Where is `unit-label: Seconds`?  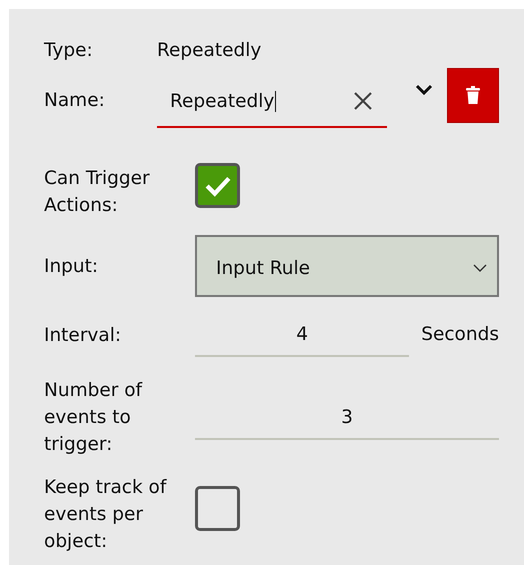 unit-label: Seconds is located at coordinates (460, 335).